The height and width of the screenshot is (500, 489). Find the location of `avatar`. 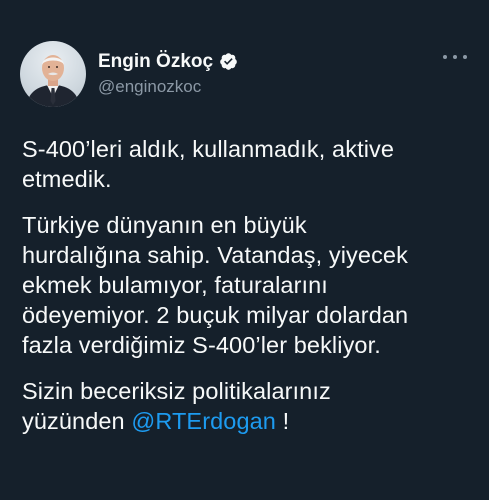

avatar is located at coordinates (53, 74).